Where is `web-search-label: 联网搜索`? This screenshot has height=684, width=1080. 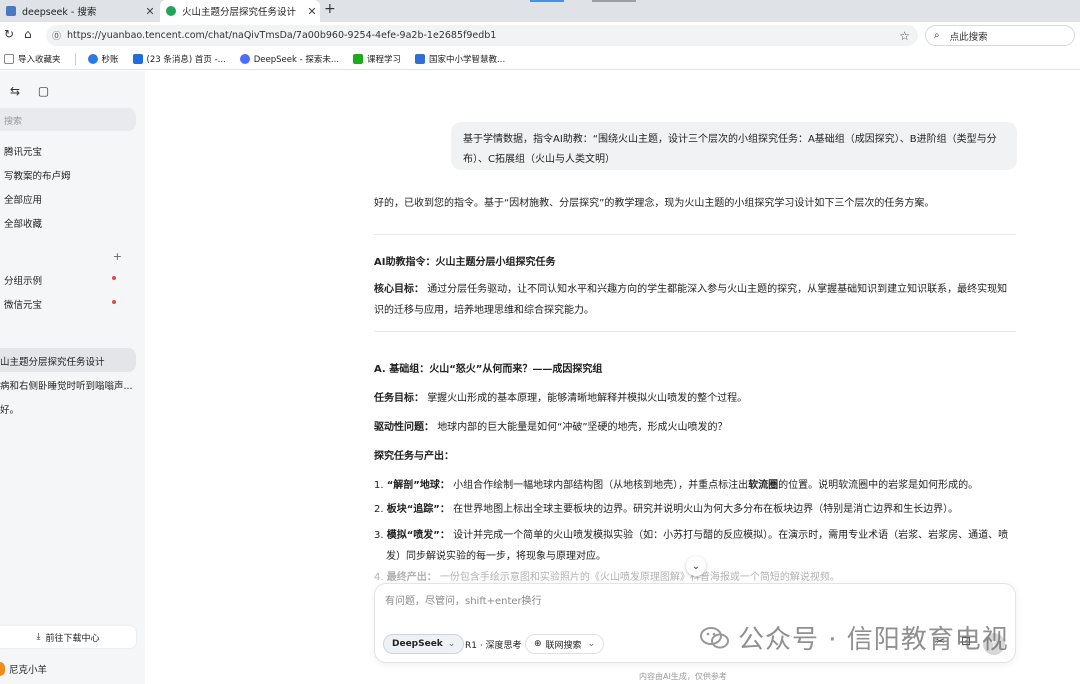
web-search-label: 联网搜索 is located at coordinates (563, 645).